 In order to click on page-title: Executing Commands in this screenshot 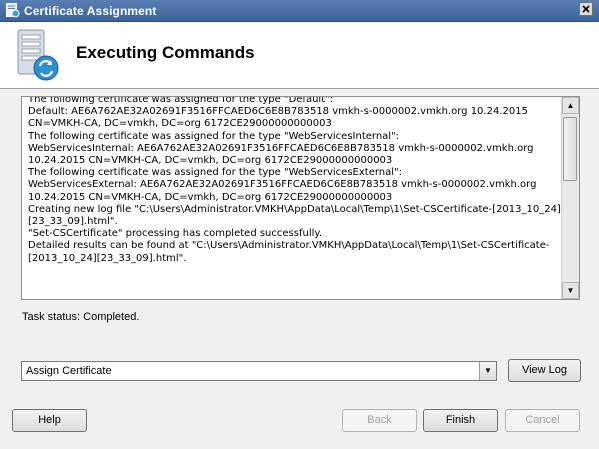, I will do `click(165, 52)`.